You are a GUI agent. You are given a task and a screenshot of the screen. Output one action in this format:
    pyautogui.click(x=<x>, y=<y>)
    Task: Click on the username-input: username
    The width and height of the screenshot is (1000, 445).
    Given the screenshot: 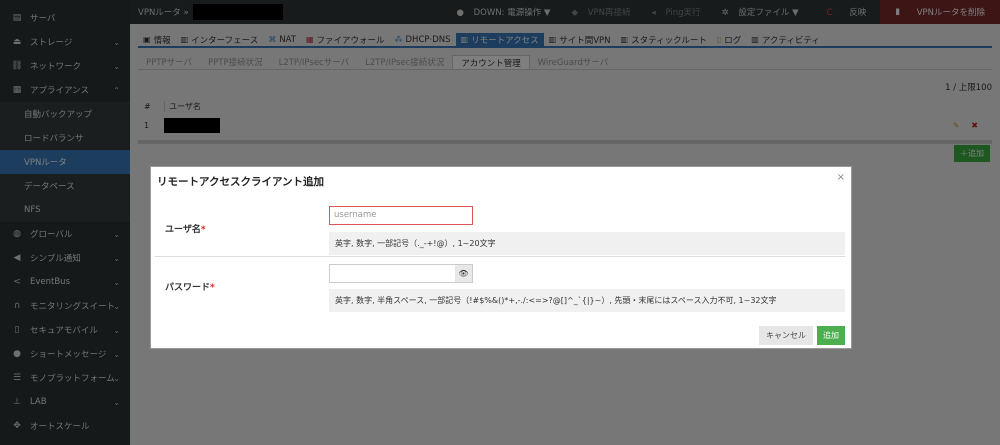 What is the action you would take?
    pyautogui.click(x=401, y=215)
    